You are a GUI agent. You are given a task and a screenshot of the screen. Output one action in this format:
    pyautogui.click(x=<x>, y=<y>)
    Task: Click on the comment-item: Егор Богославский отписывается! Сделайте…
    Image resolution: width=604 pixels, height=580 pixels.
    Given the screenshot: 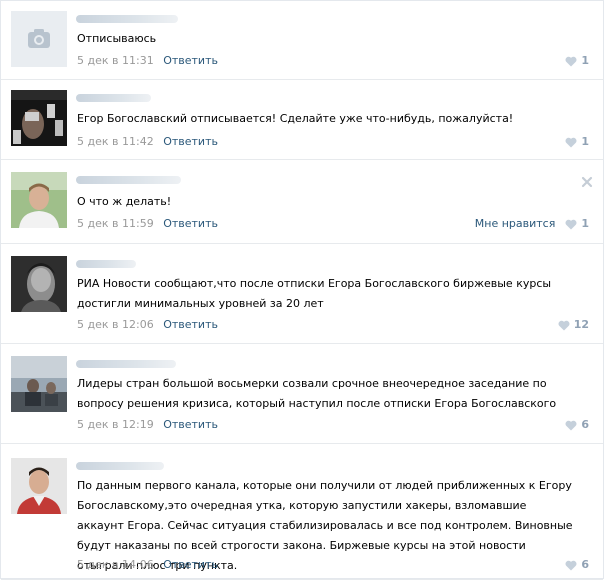 What is the action you would take?
    pyautogui.click(x=302, y=120)
    